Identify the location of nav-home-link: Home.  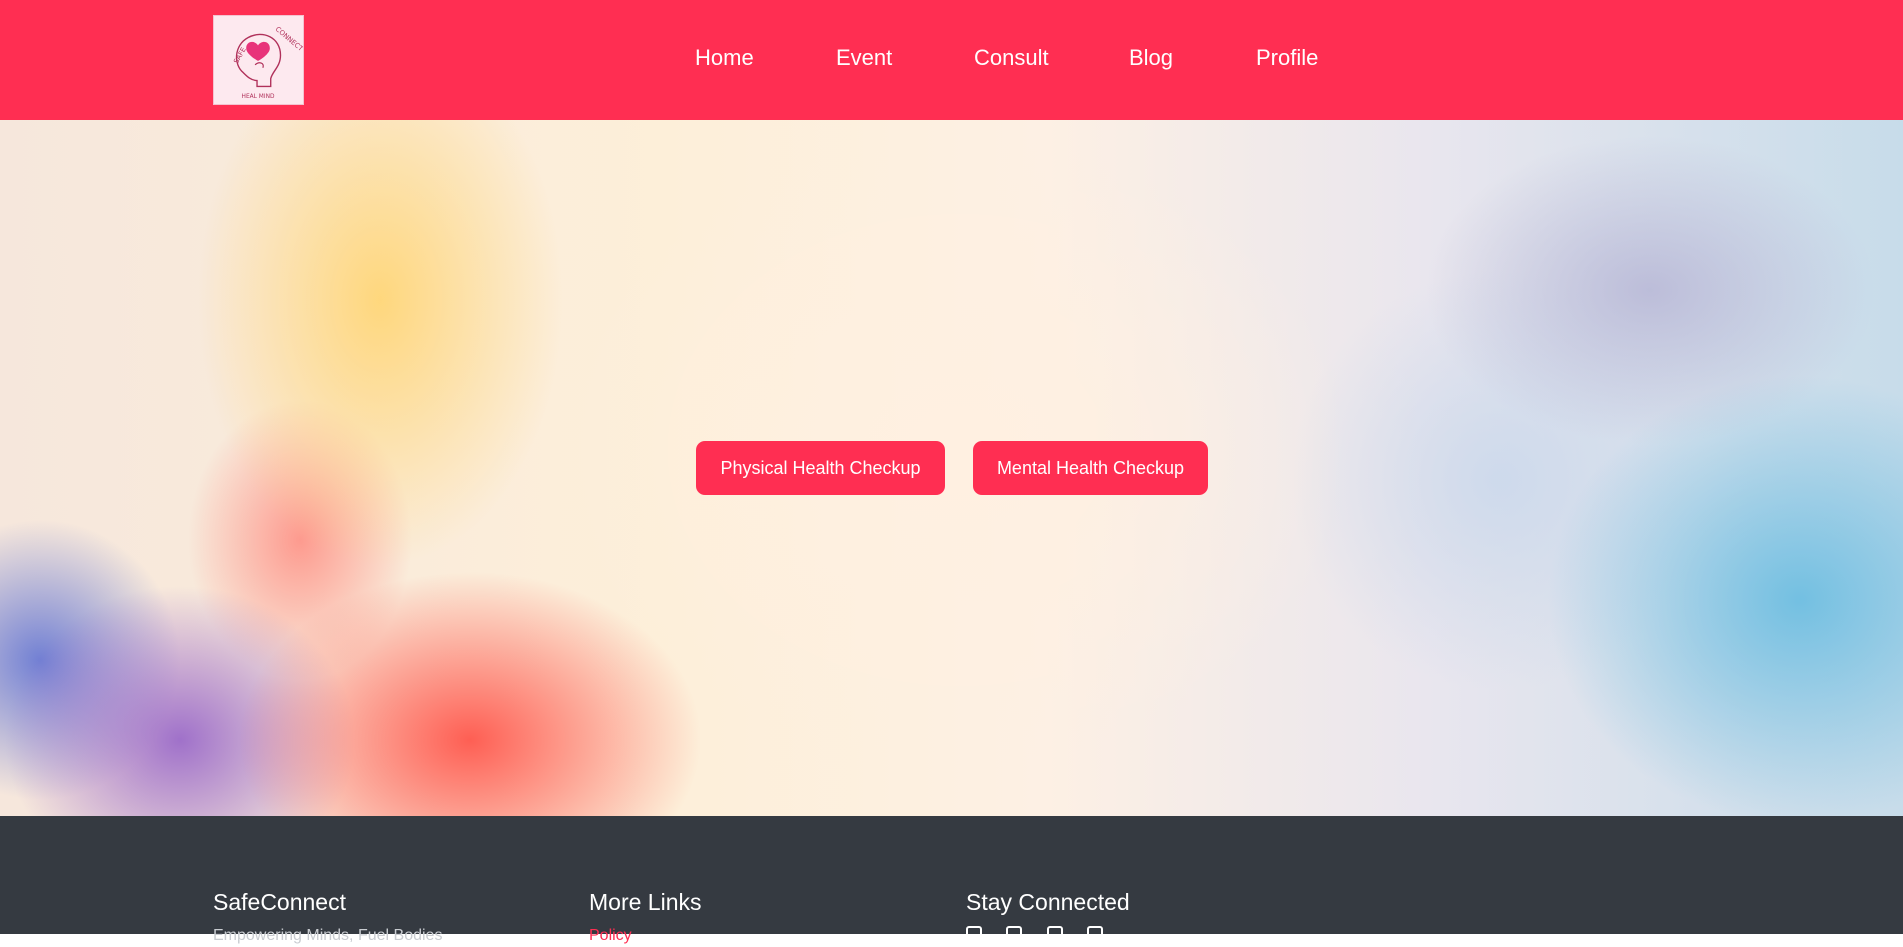
(724, 58).